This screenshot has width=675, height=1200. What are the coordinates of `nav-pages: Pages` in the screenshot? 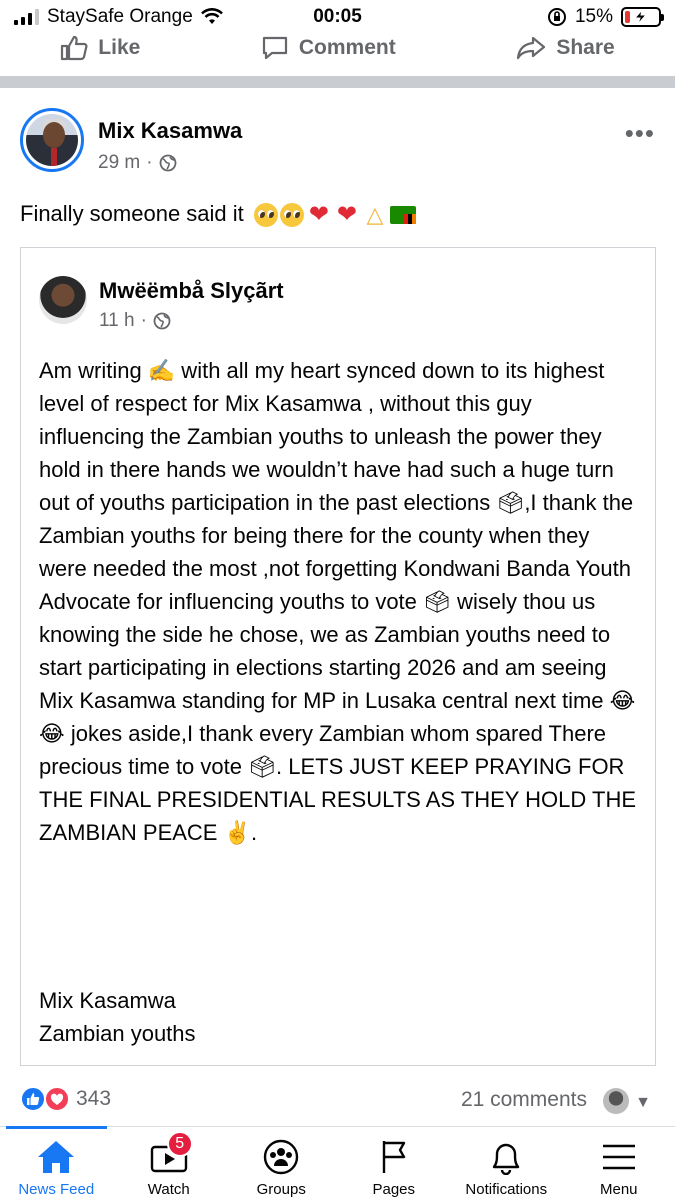 It's located at (394, 1163).